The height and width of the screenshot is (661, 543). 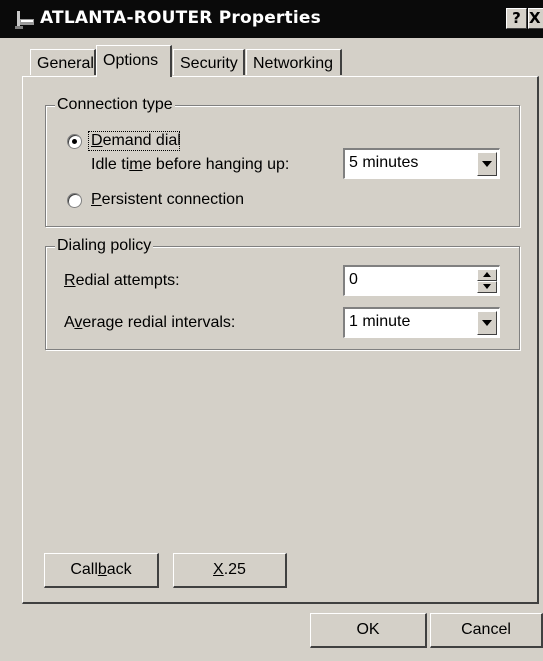 What do you see at coordinates (74, 200) in the screenshot?
I see `persistent-connection-radio` at bounding box center [74, 200].